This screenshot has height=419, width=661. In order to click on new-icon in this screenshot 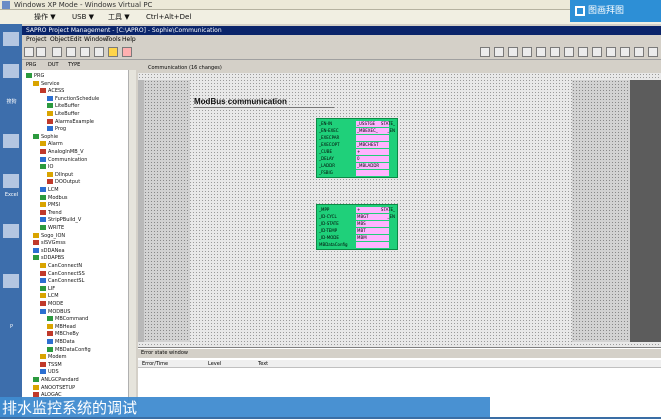, I will do `click(29, 52)`.